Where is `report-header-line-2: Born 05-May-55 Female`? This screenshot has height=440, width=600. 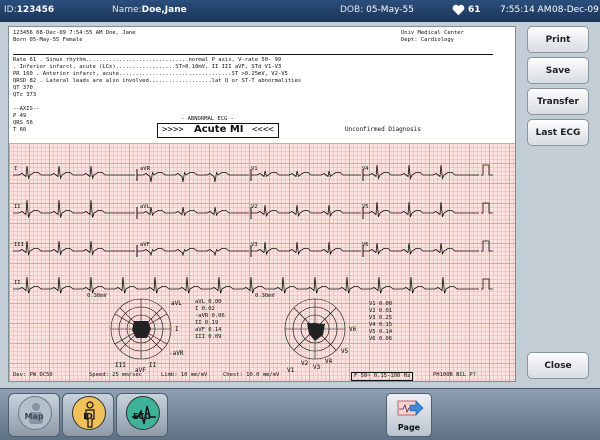 report-header-line-2: Born 05-May-55 Female is located at coordinates (48, 40).